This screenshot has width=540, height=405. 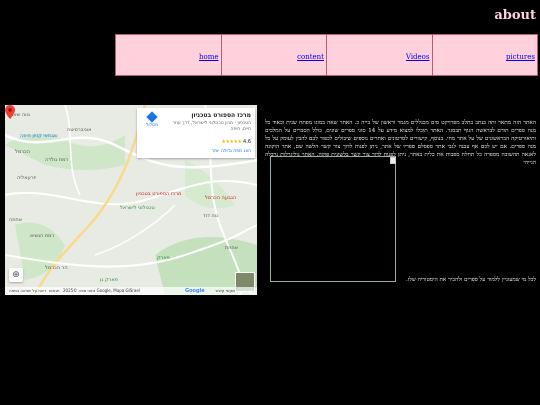 I want to click on place-rating: ★★★★★ 4.6, so click(x=236, y=142).